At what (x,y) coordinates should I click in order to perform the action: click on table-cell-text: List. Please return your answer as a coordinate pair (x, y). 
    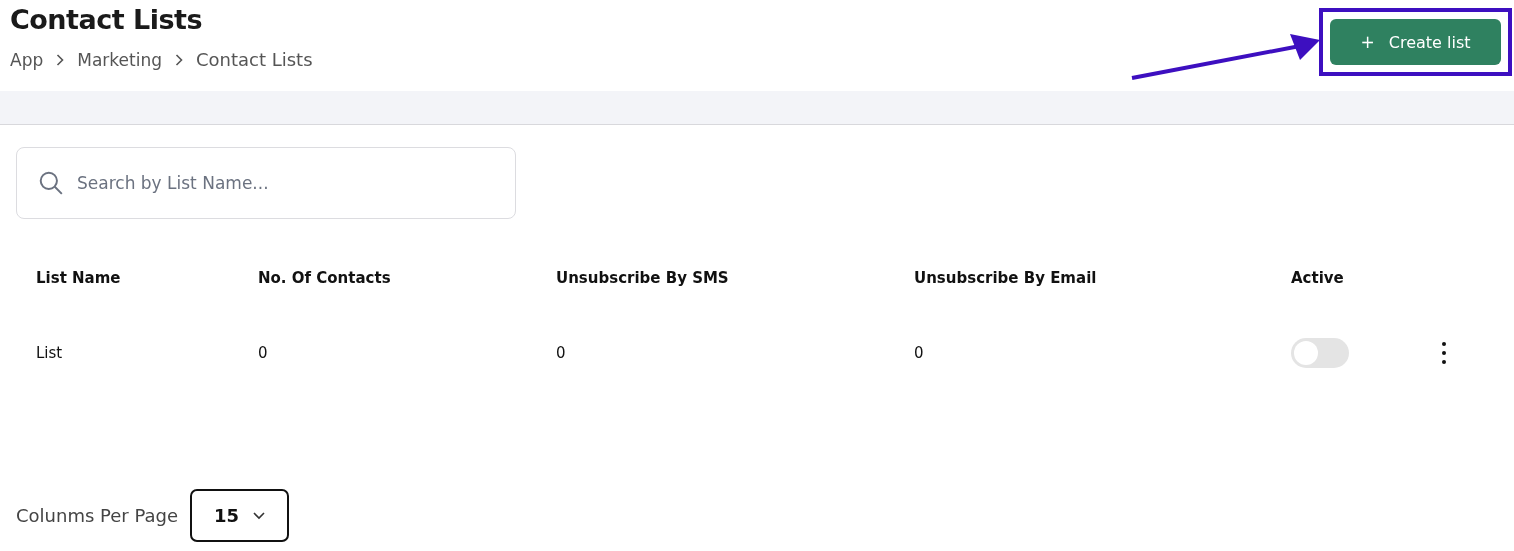
    Looking at the image, I should click on (50, 353).